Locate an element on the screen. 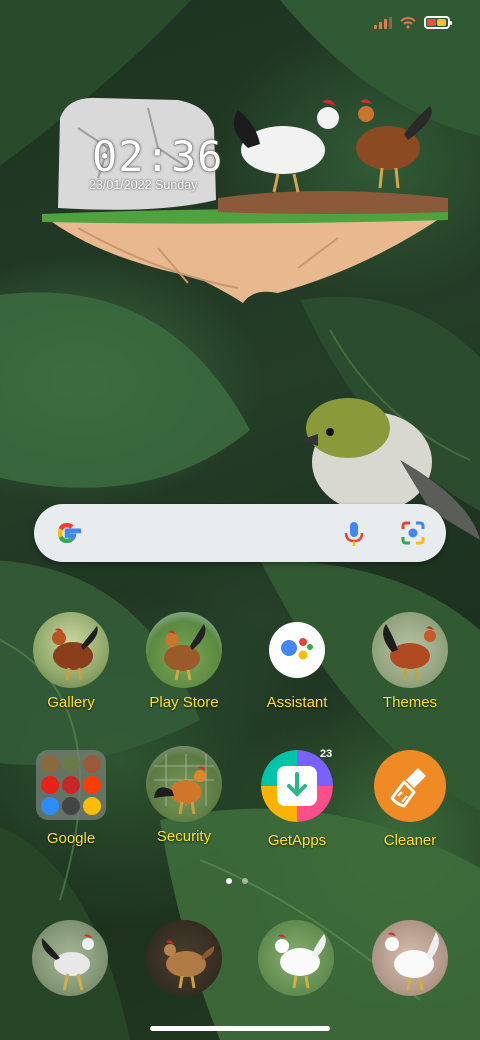 Image resolution: width=480 pixels, height=1040 pixels. getapps-icon is located at coordinates (297, 786).